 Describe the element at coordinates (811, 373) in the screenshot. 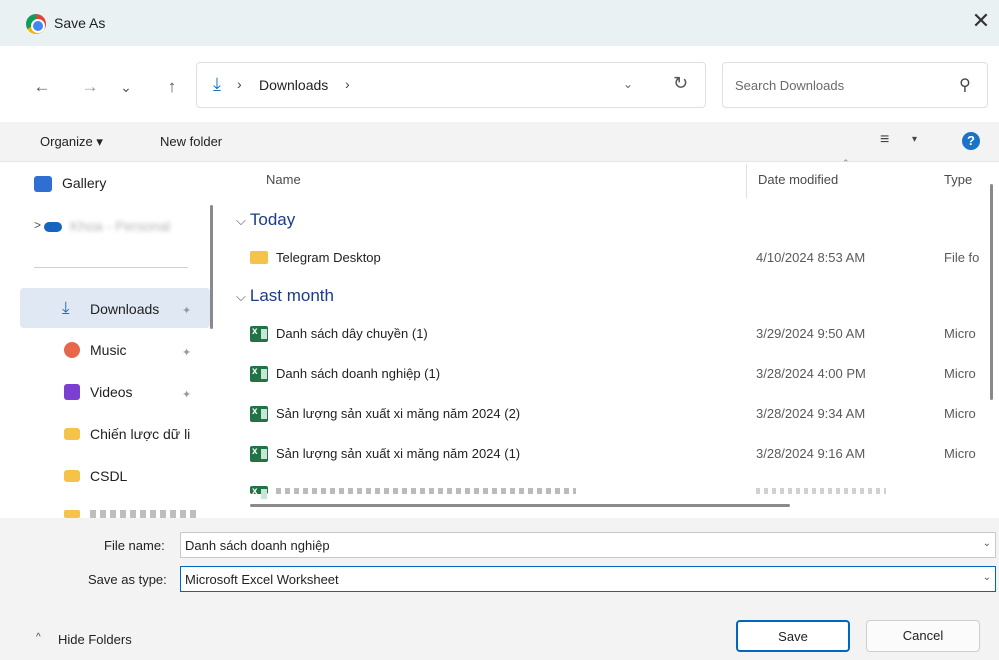

I see `file-date: 3/28/2024 4:00 PM` at that location.